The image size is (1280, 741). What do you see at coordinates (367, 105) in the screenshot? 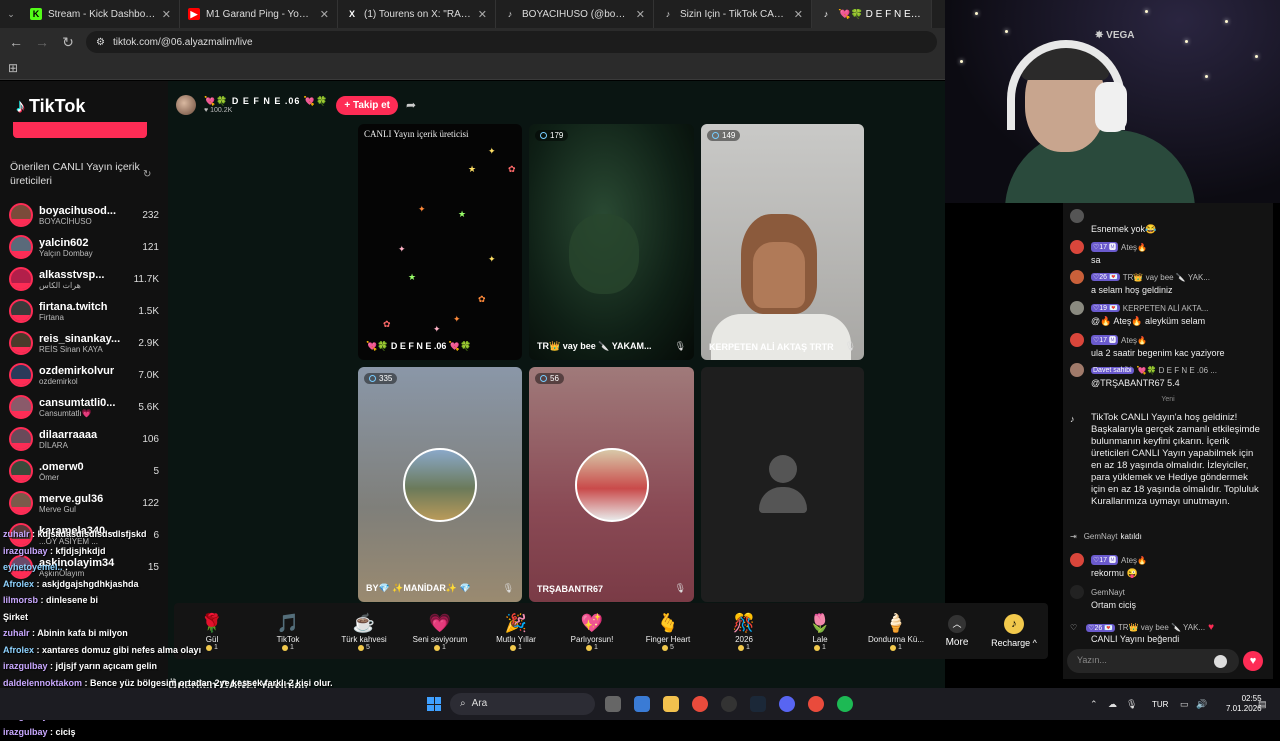
I see `follow-button: + Takip et` at bounding box center [367, 105].